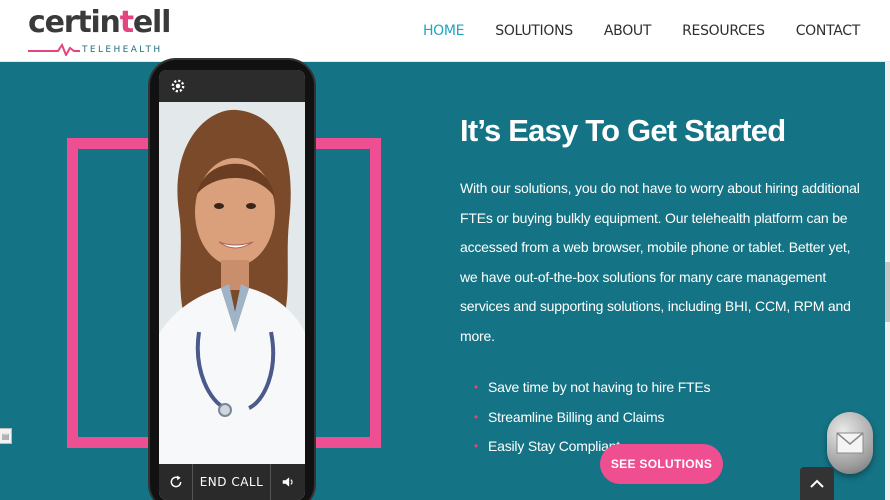 This screenshot has width=890, height=500. Describe the element at coordinates (122, 50) in the screenshot. I see `logo-tagline: TELEHEALTH` at that location.